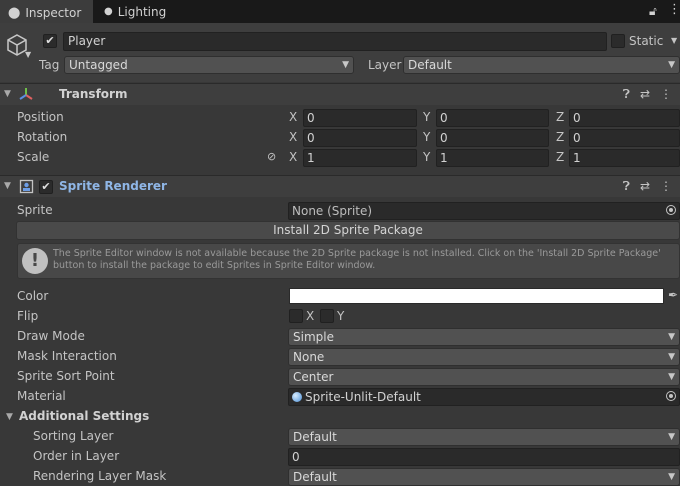  Describe the element at coordinates (28, 316) in the screenshot. I see `flip-label: Flip` at that location.